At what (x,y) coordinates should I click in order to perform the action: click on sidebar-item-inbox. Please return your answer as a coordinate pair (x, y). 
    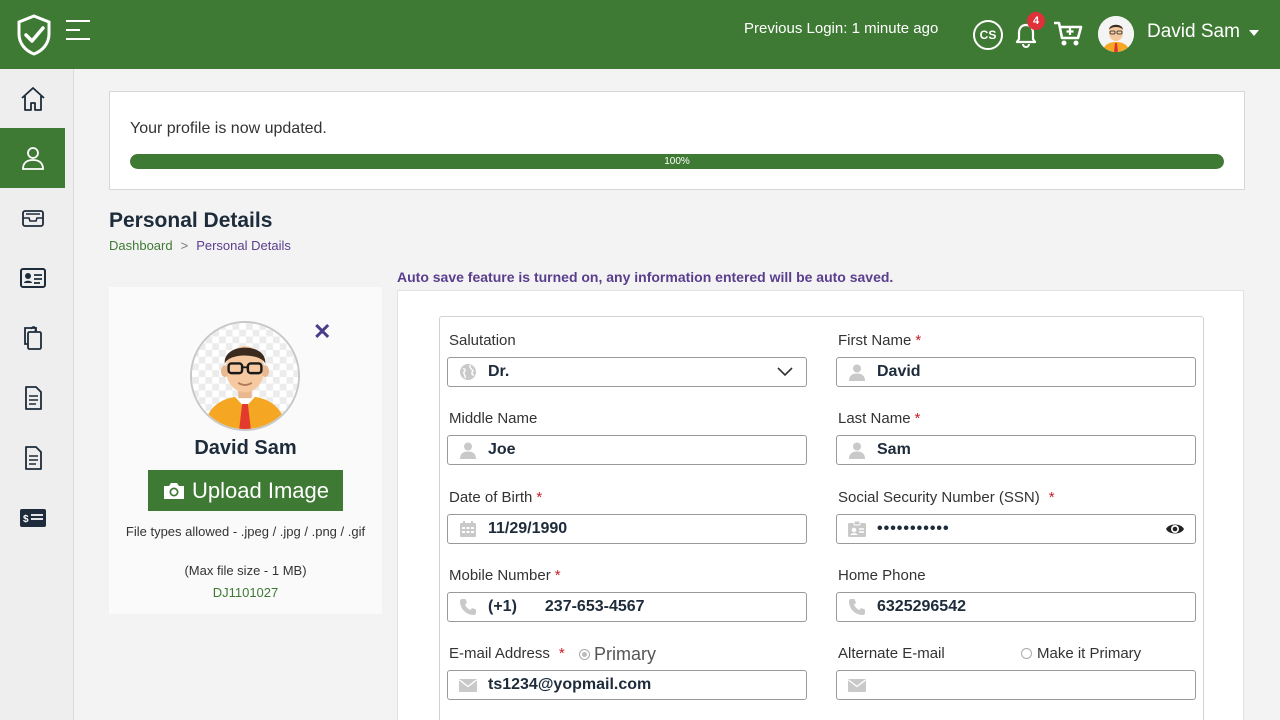
    Looking at the image, I should click on (32, 218).